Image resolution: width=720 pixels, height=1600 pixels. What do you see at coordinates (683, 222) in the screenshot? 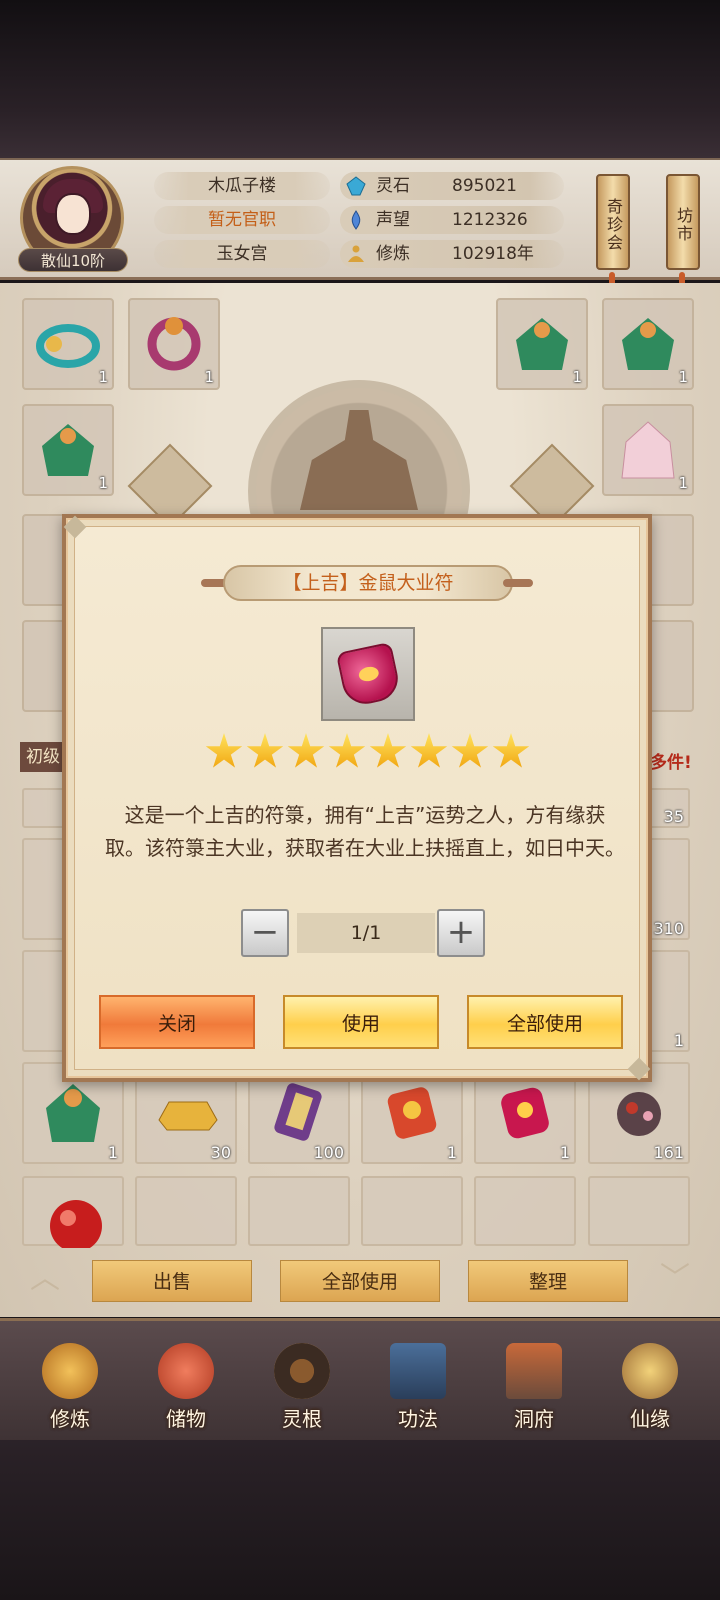
I see `market-button: 坊市` at bounding box center [683, 222].